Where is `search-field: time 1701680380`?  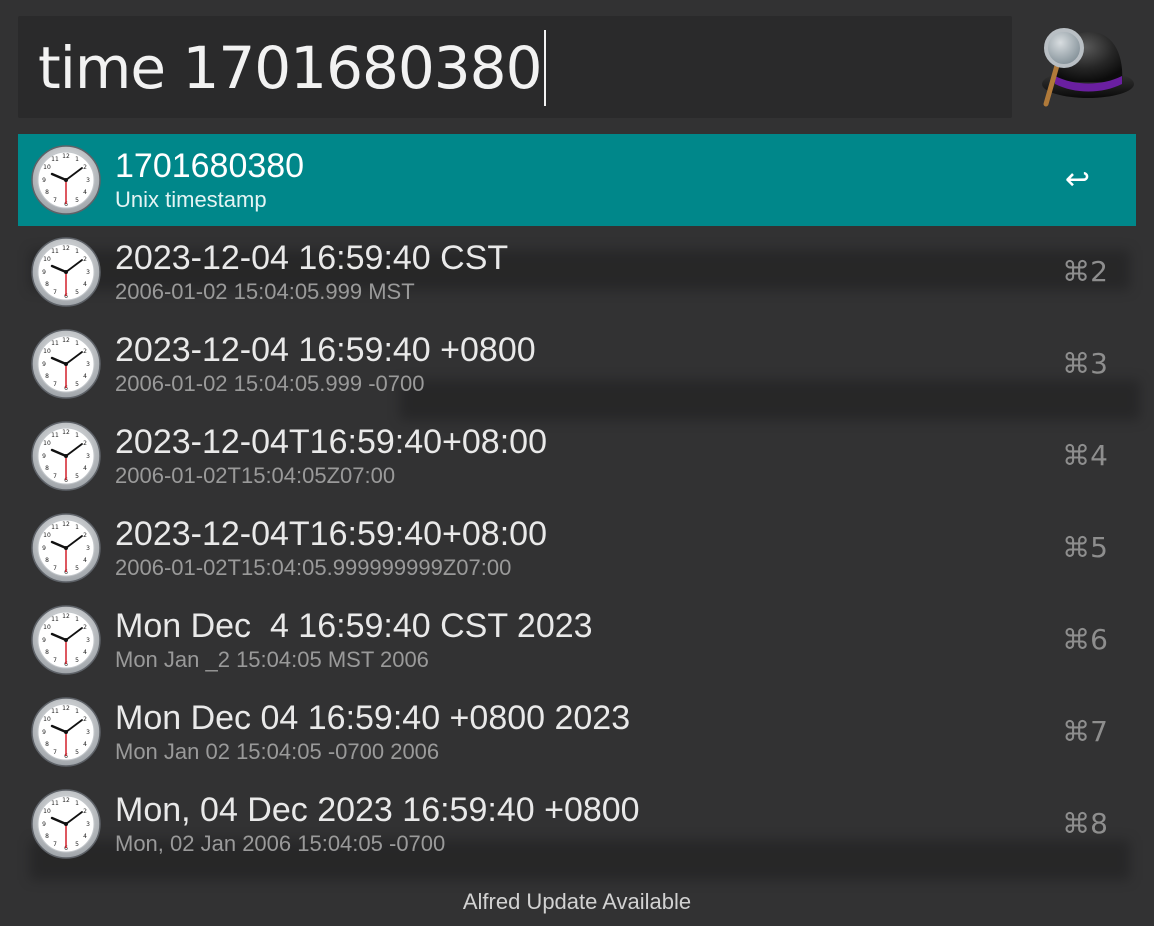 search-field: time 1701680380 is located at coordinates (515, 67).